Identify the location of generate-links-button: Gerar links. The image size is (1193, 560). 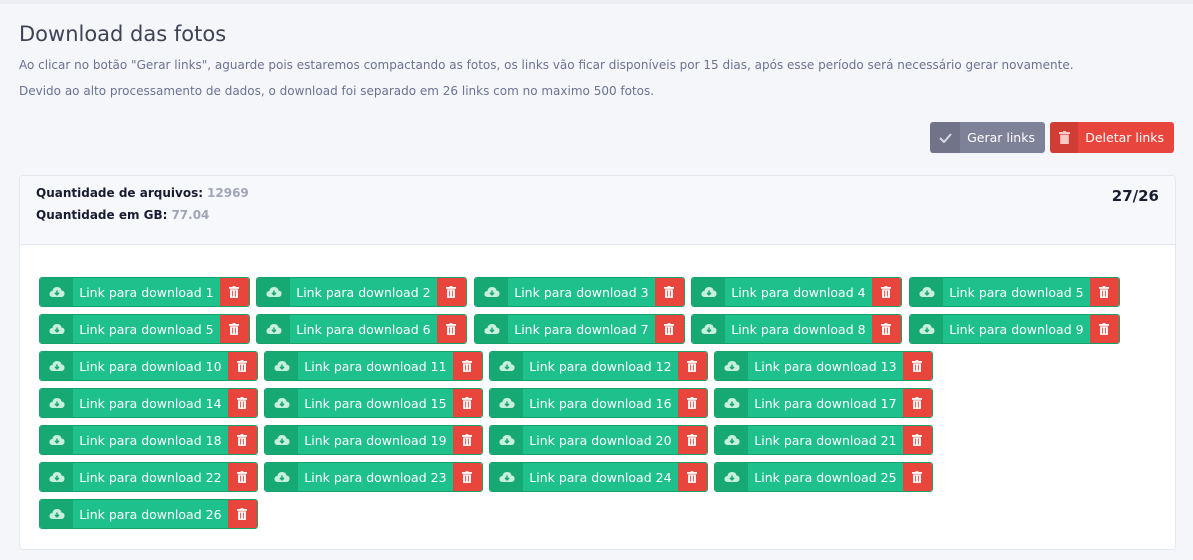
(987, 137).